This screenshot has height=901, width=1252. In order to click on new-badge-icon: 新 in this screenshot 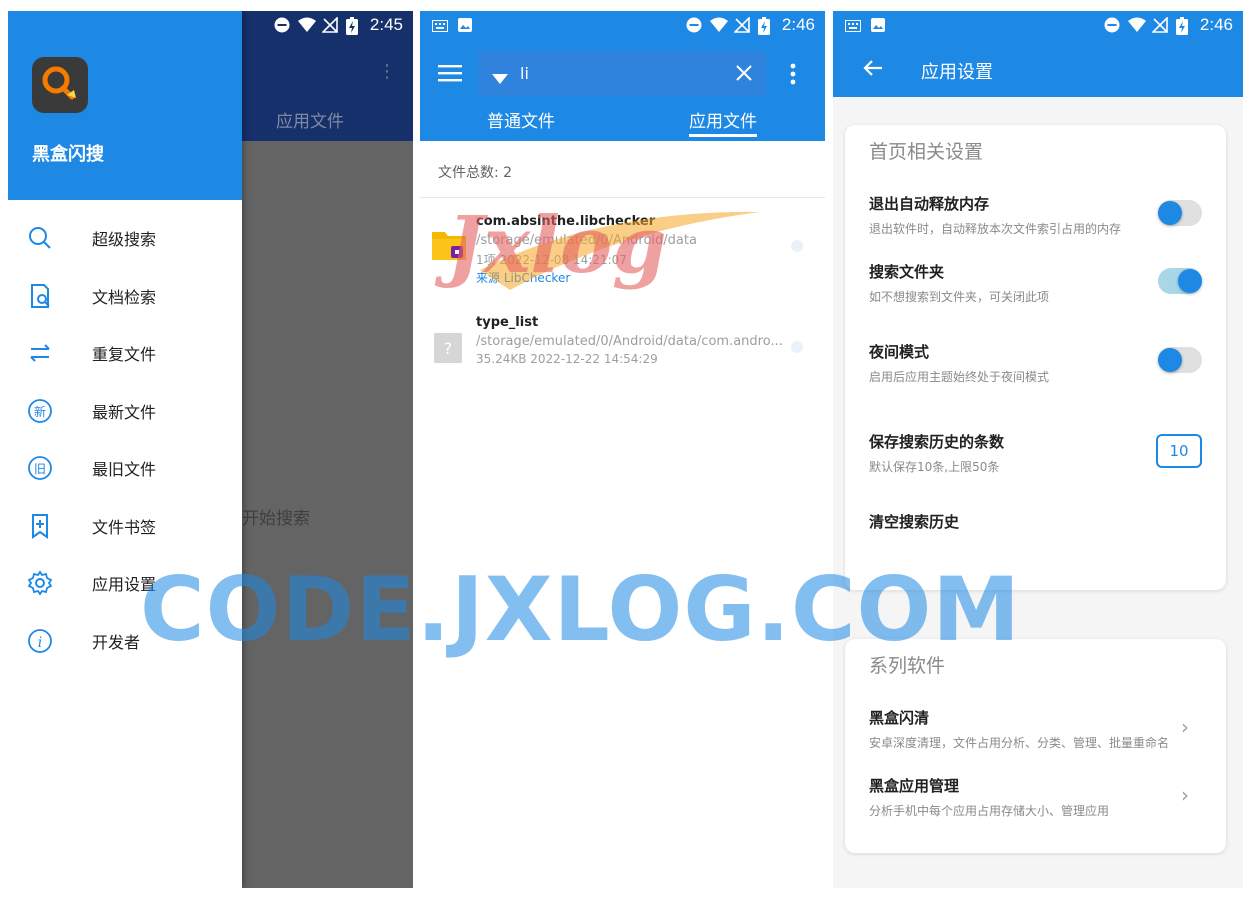, I will do `click(40, 411)`.